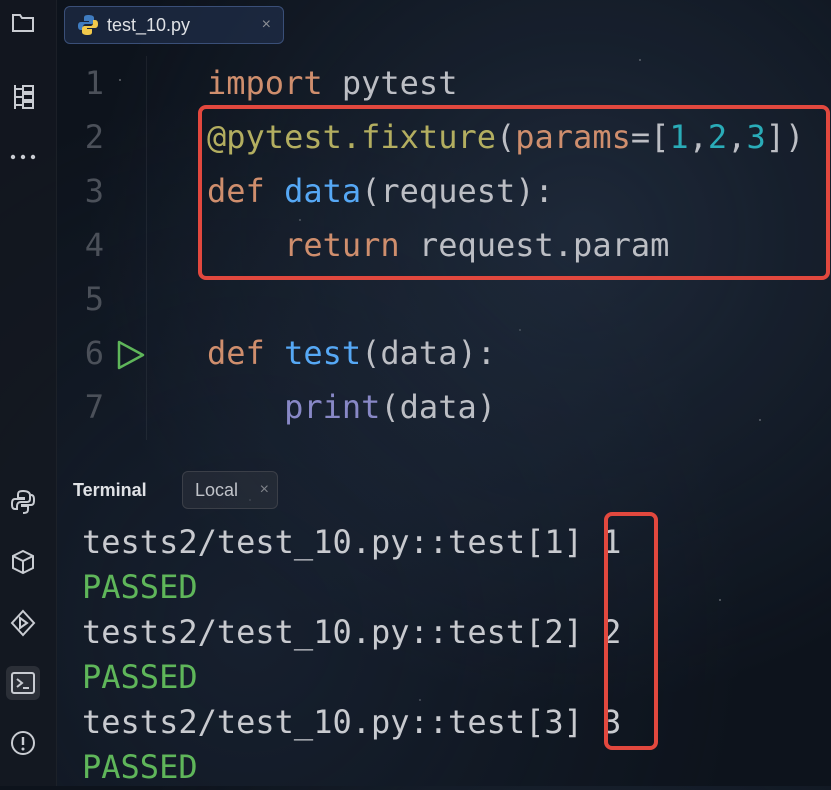  Describe the element at coordinates (23, 683) in the screenshot. I see `terminal-icon` at that location.